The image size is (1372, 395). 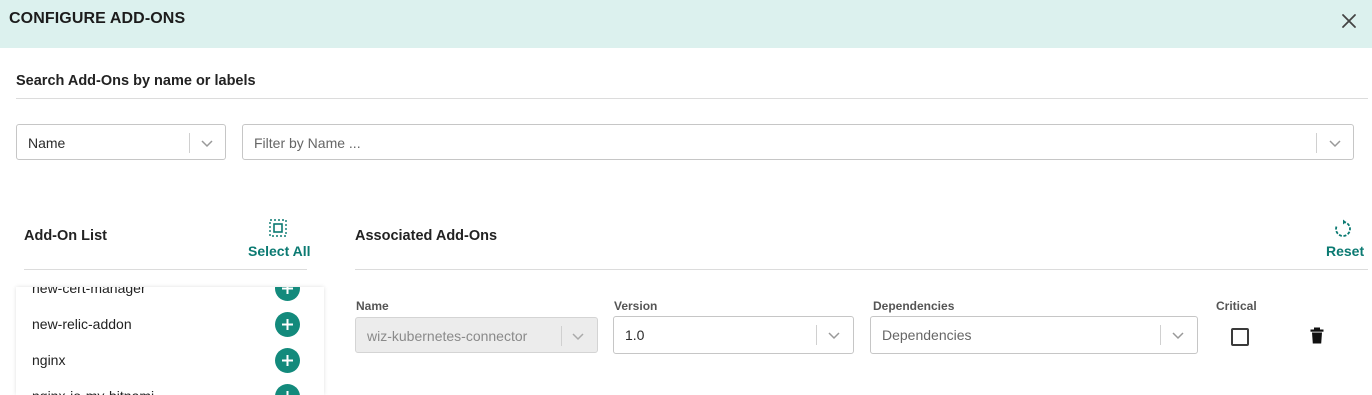 I want to click on reset-label: Reset, so click(x=1345, y=251).